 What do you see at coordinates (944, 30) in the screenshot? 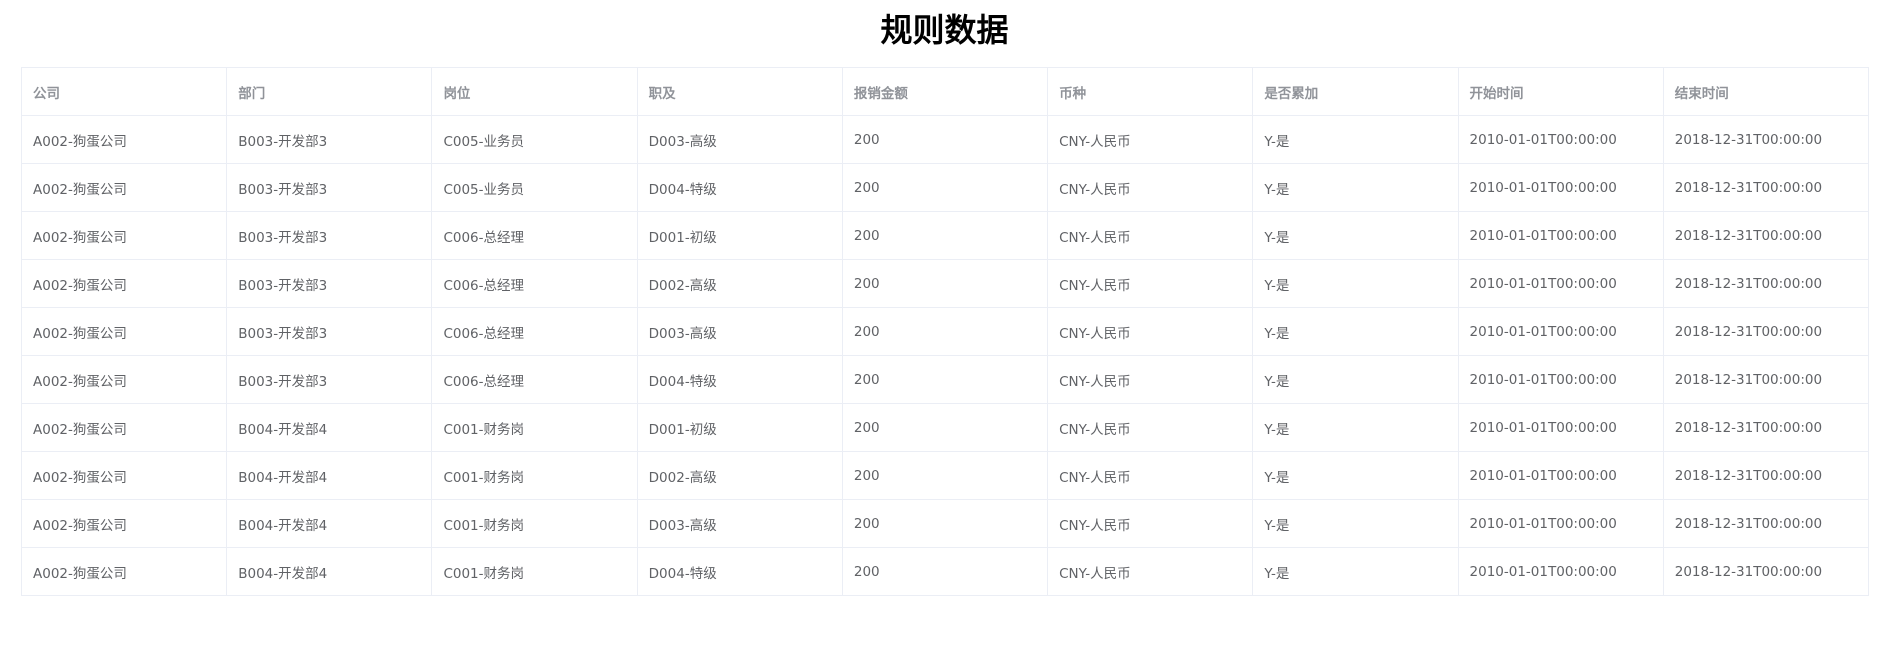
I see `page-title: 规则数据` at bounding box center [944, 30].